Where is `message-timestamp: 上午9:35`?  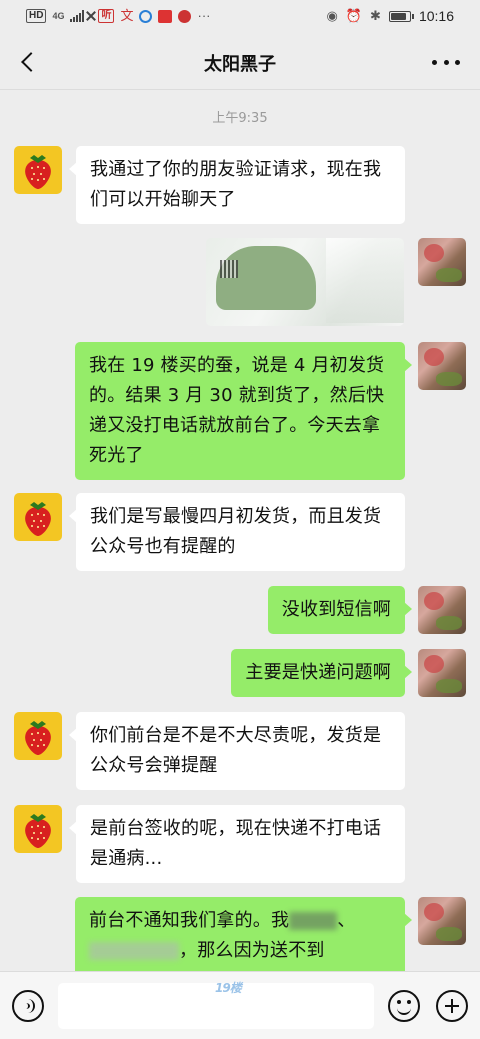 message-timestamp: 上午9:35 is located at coordinates (240, 118).